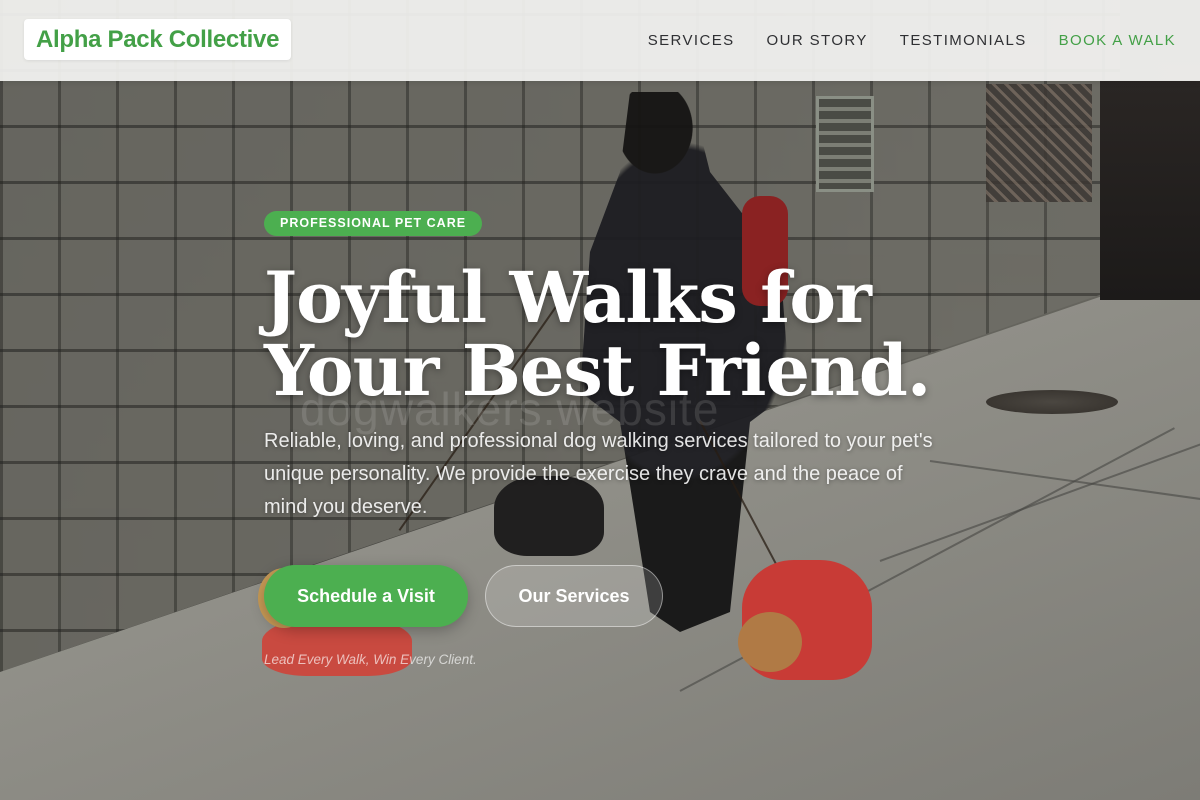 Image resolution: width=1200 pixels, height=800 pixels. What do you see at coordinates (770, 642) in the screenshot?
I see `dog-right-head` at bounding box center [770, 642].